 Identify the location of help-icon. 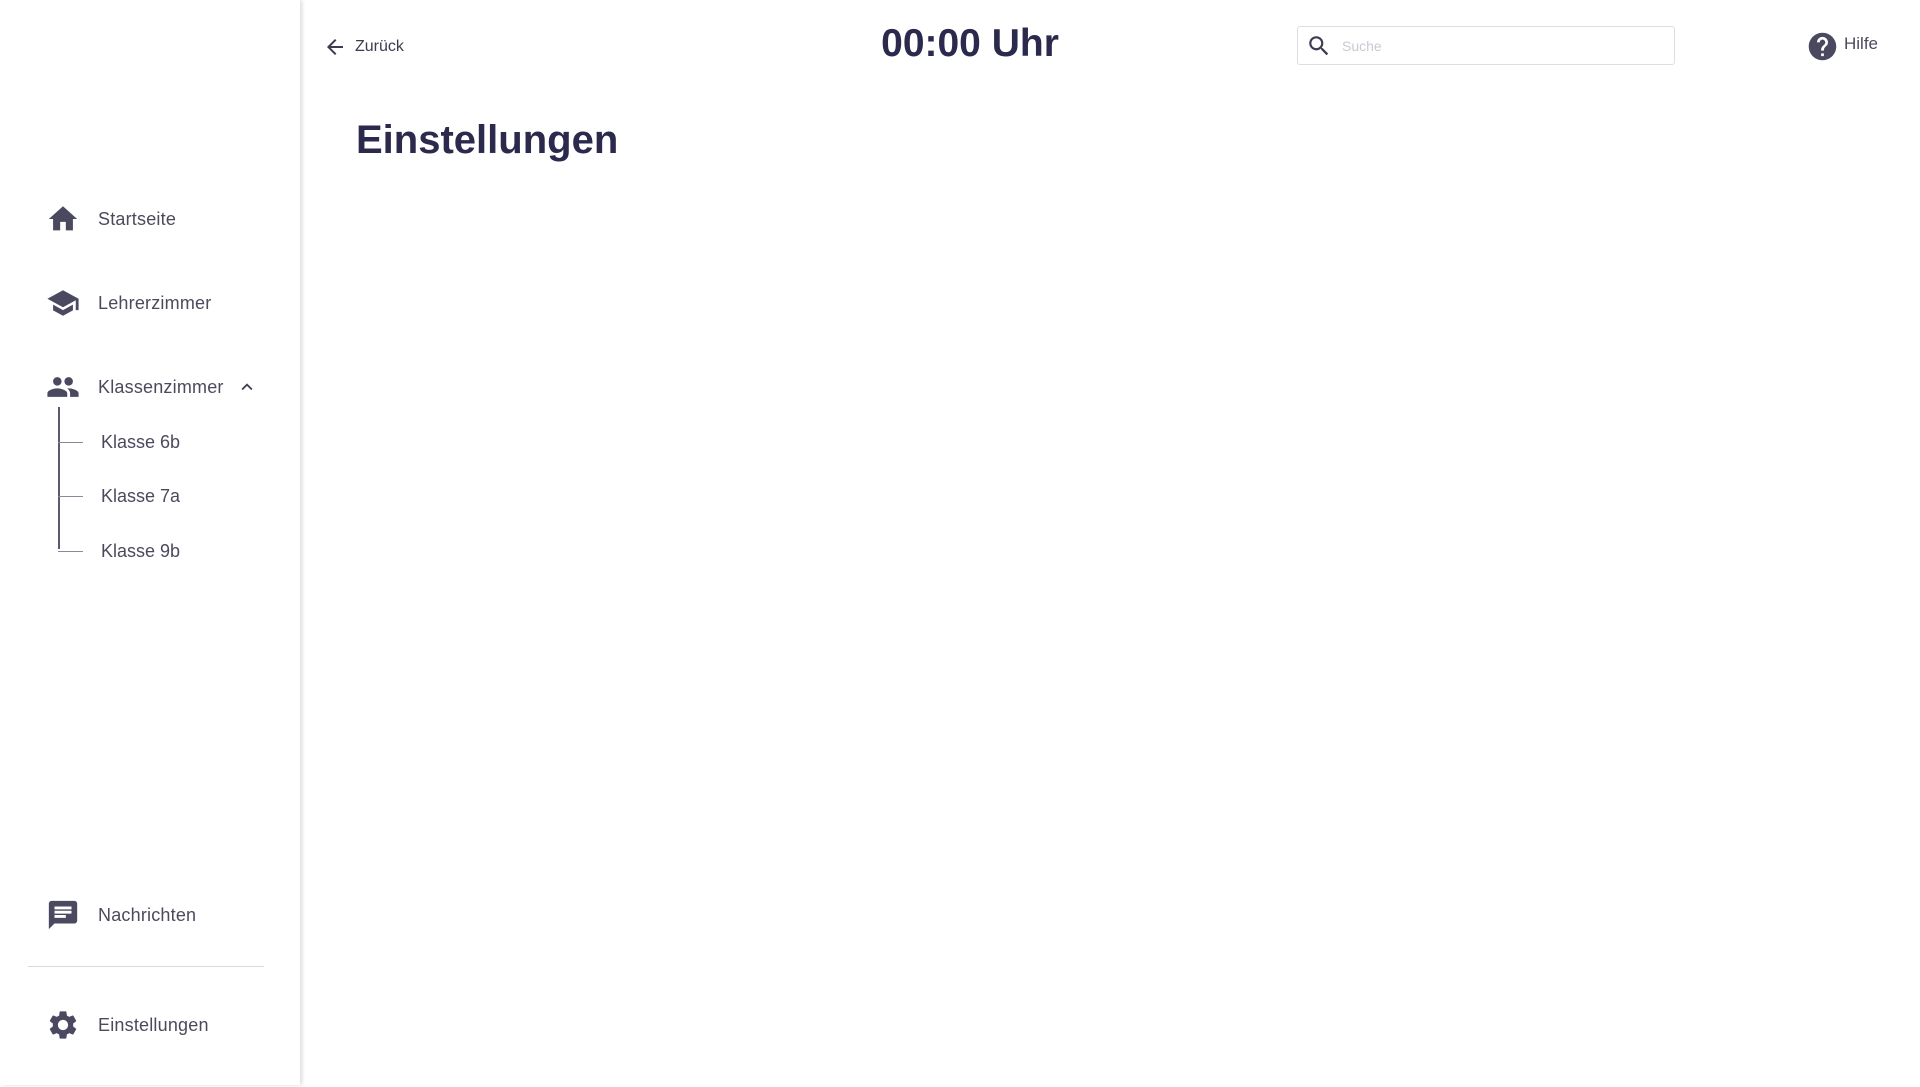
(1822, 46).